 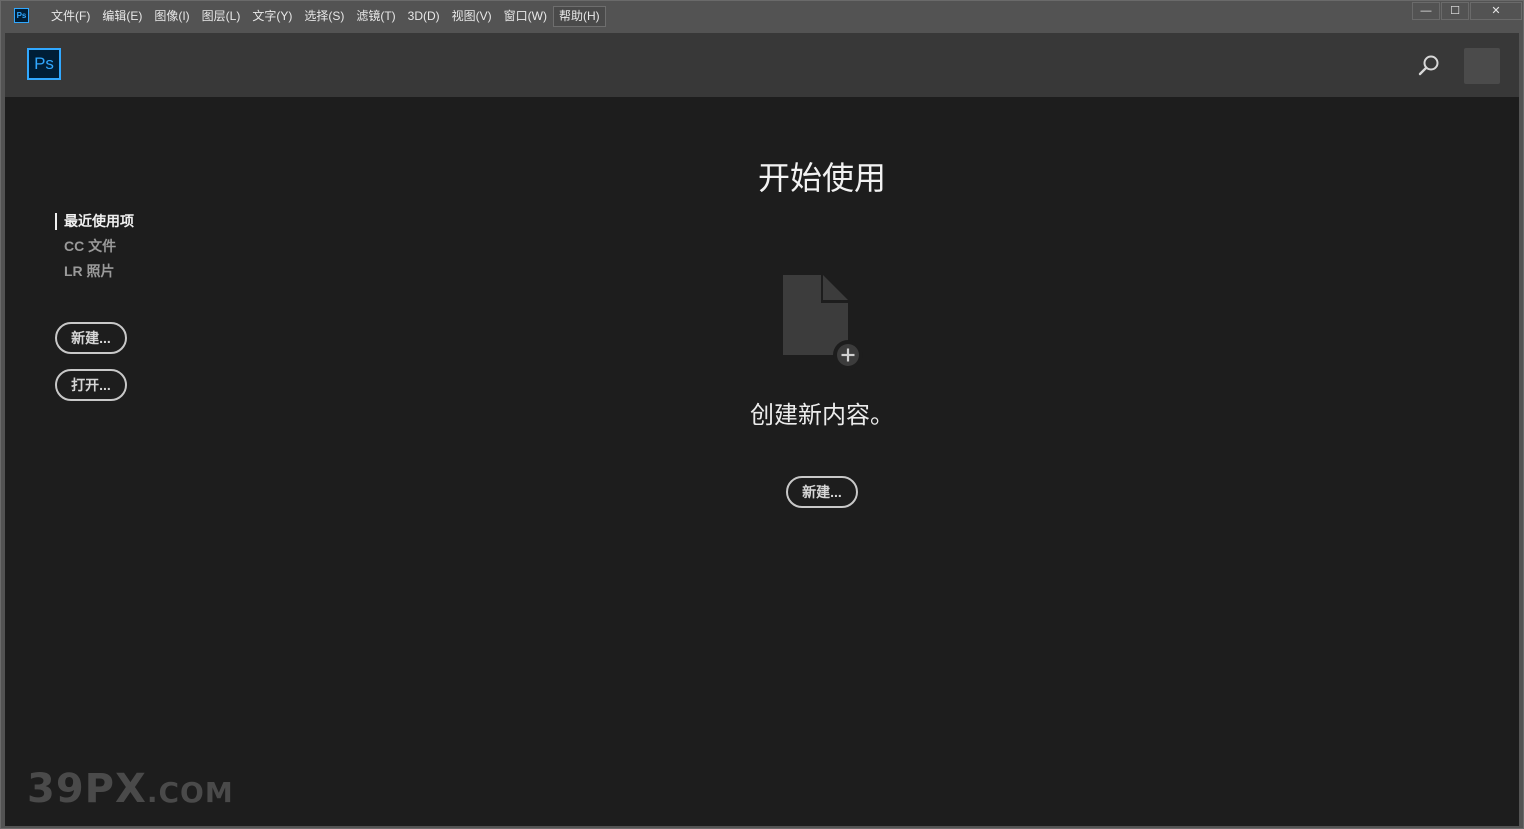 What do you see at coordinates (1482, 66) in the screenshot?
I see `avatar` at bounding box center [1482, 66].